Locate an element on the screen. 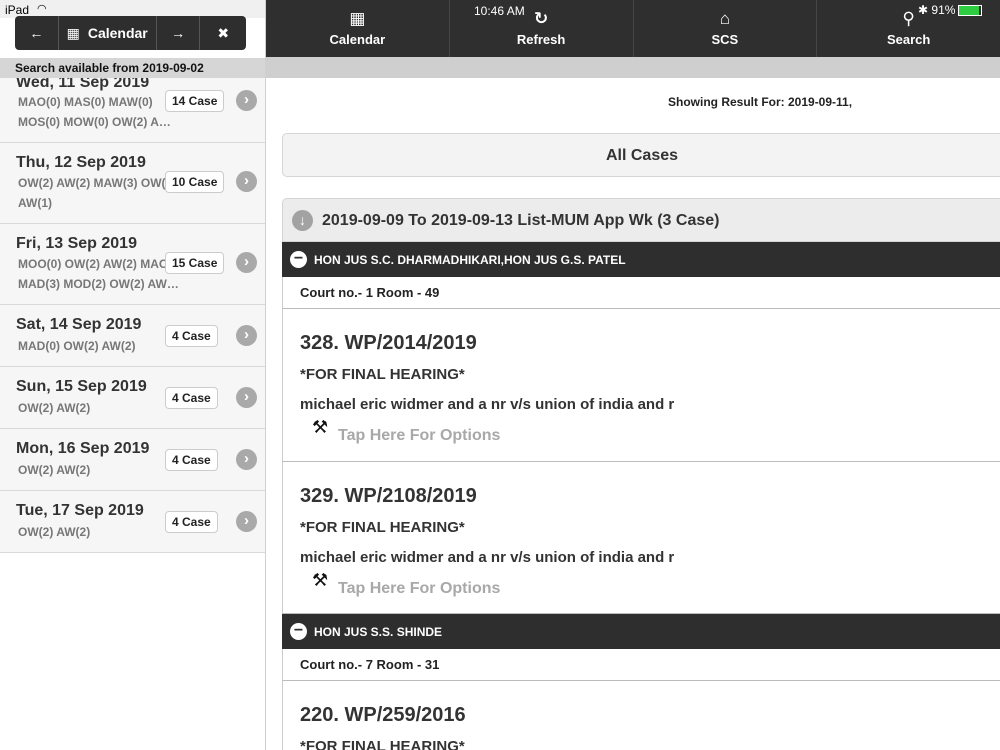  day-item: Tue, 17 Sep 2019 OW(2) AW(2) 4 Case › is located at coordinates (132, 522).